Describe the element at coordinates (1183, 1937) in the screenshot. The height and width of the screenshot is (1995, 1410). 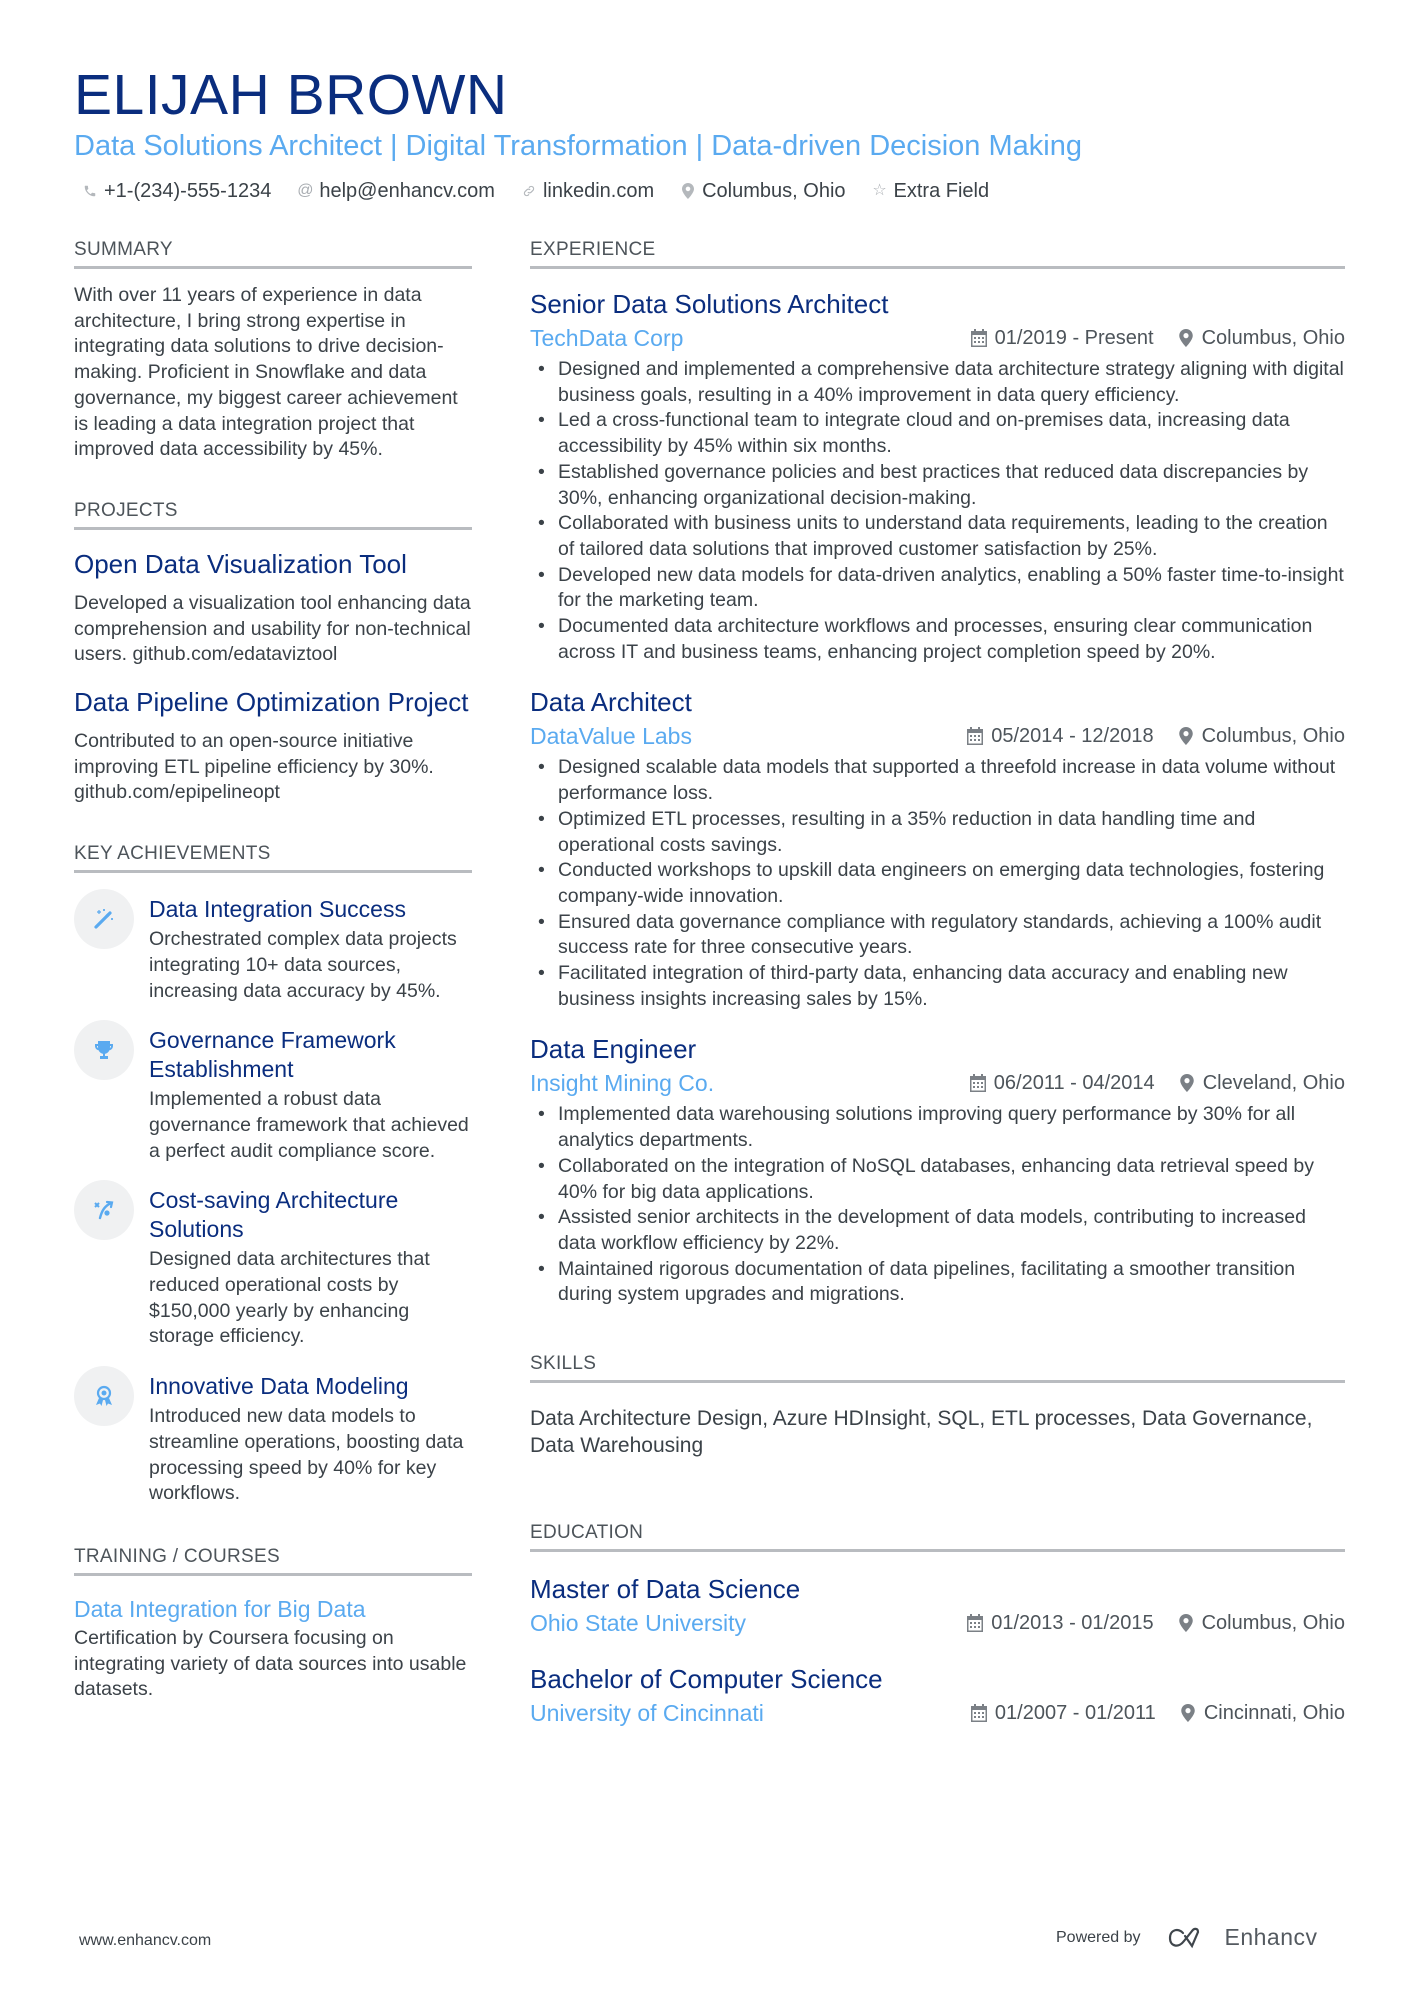
I see `enhancv-logo-icon` at that location.